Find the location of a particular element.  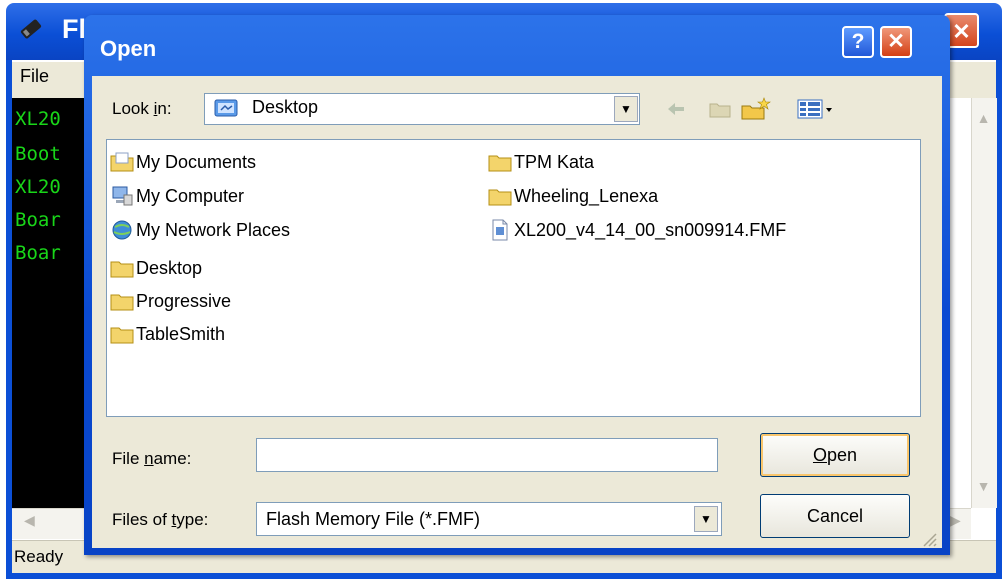

scroll-down-arrow-icon: ▼ is located at coordinates (983, 488).